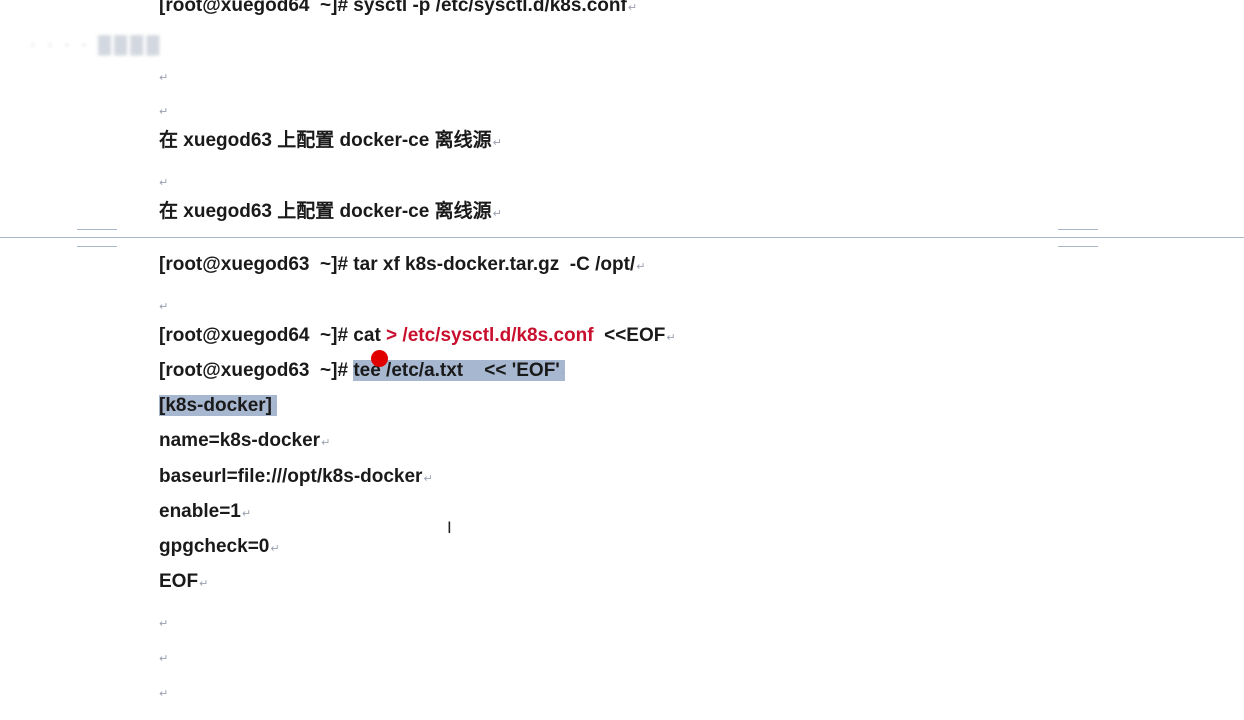 Image resolution: width=1244 pixels, height=720 pixels. Describe the element at coordinates (97, 238) in the screenshot. I see `left-margin-marker` at that location.